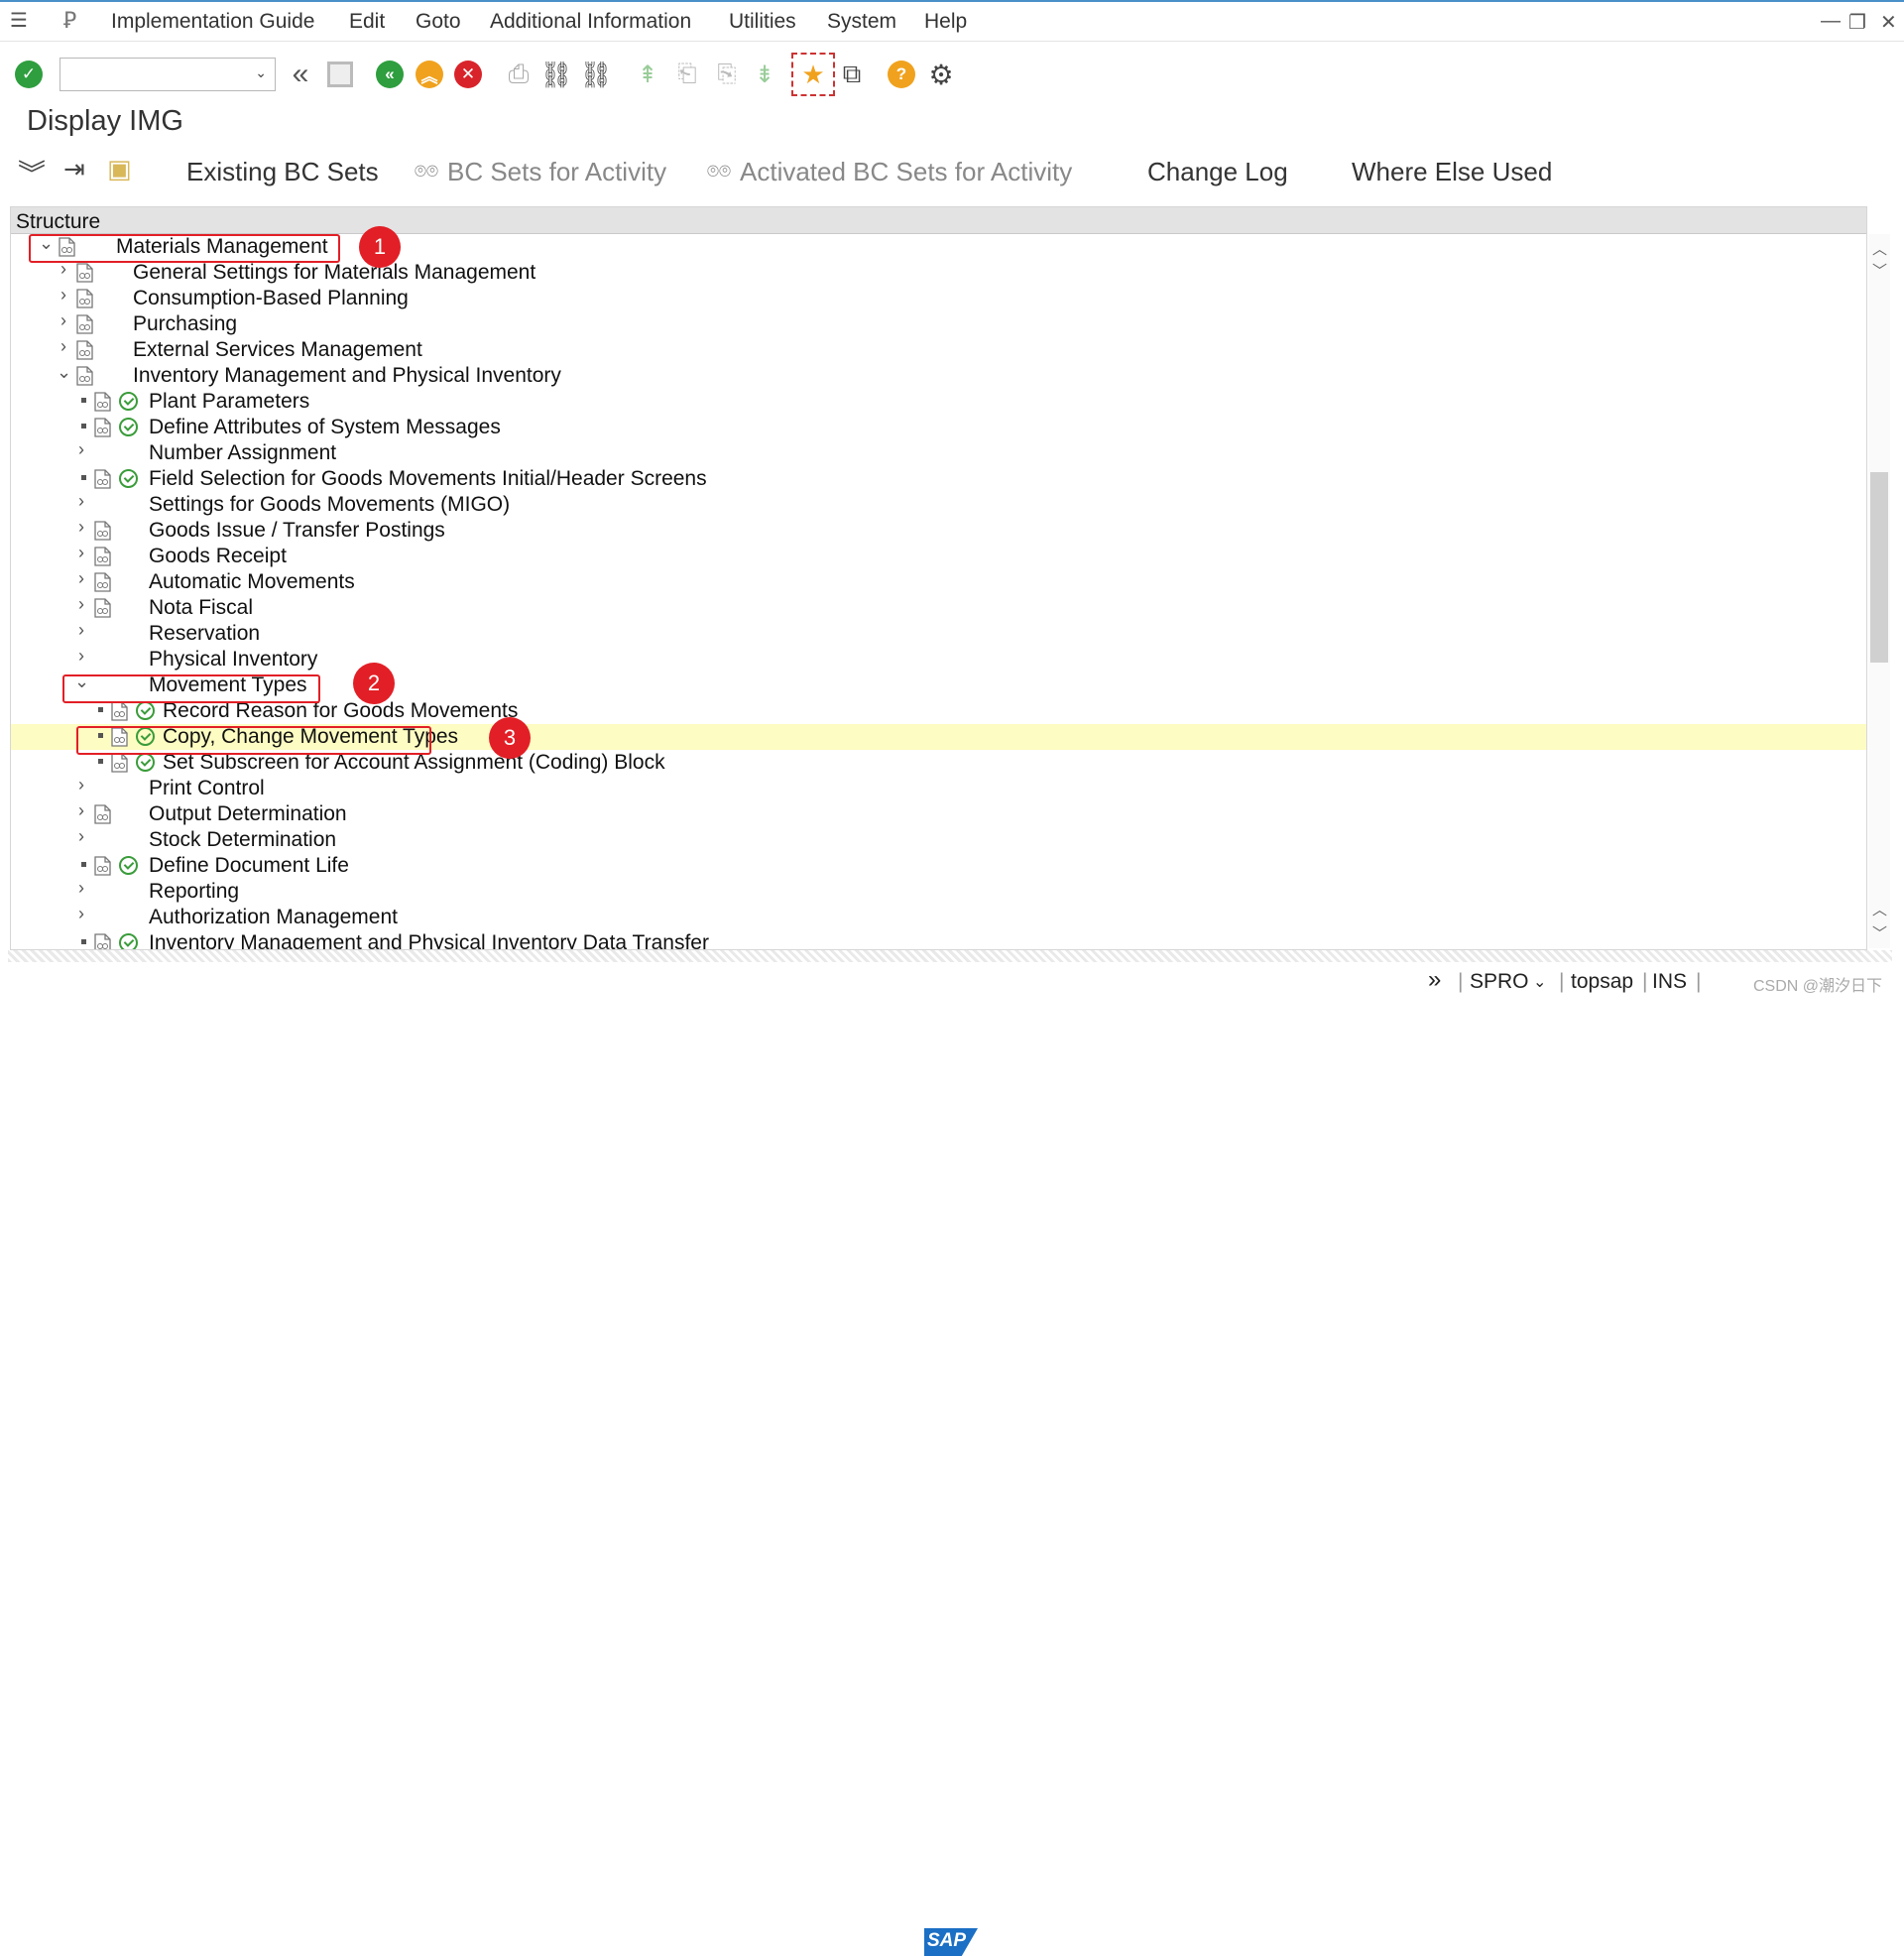  What do you see at coordinates (1879, 567) in the screenshot?
I see `scrollbar-thumb` at bounding box center [1879, 567].